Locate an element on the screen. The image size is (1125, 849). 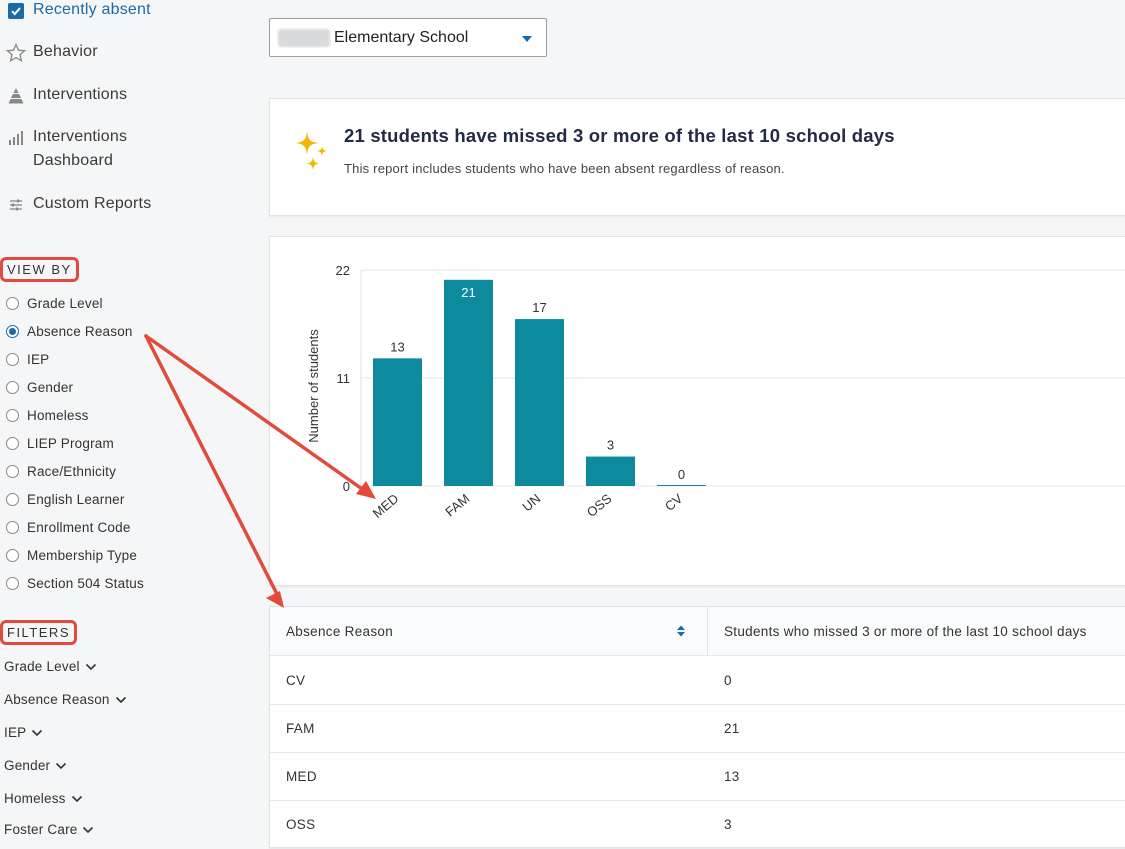
table-row: OSS 3 is located at coordinates (697, 824).